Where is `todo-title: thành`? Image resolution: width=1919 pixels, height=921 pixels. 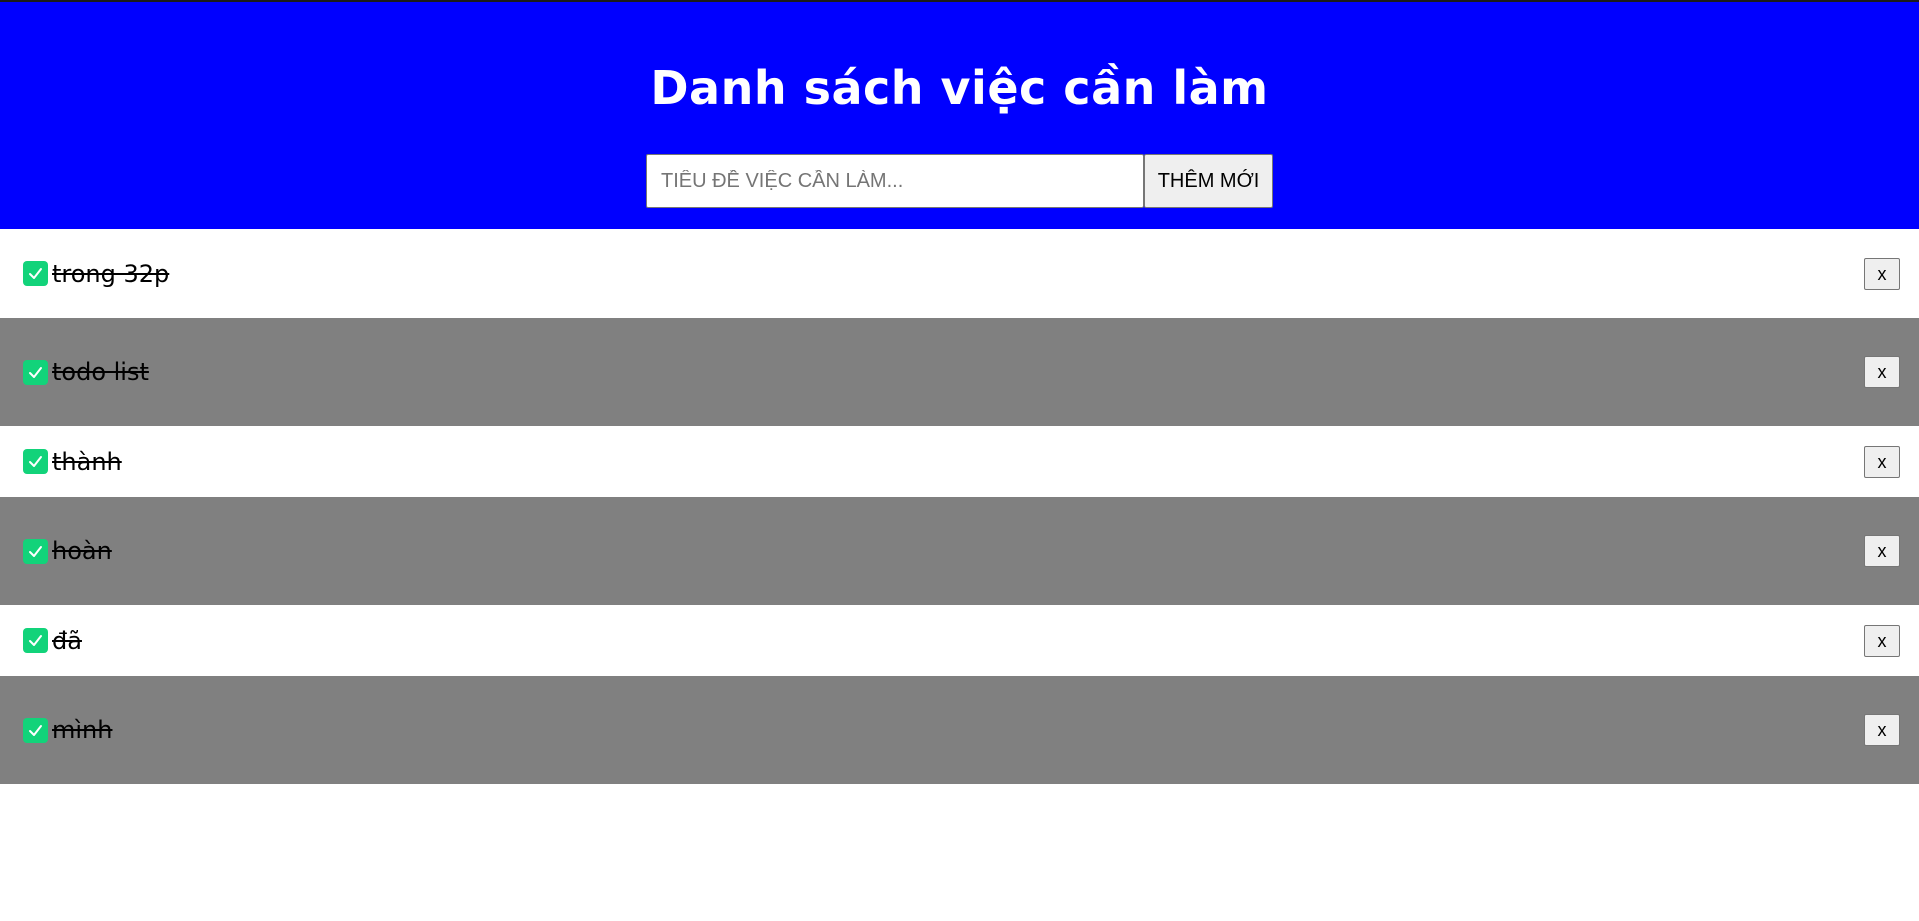 todo-title: thành is located at coordinates (958, 462).